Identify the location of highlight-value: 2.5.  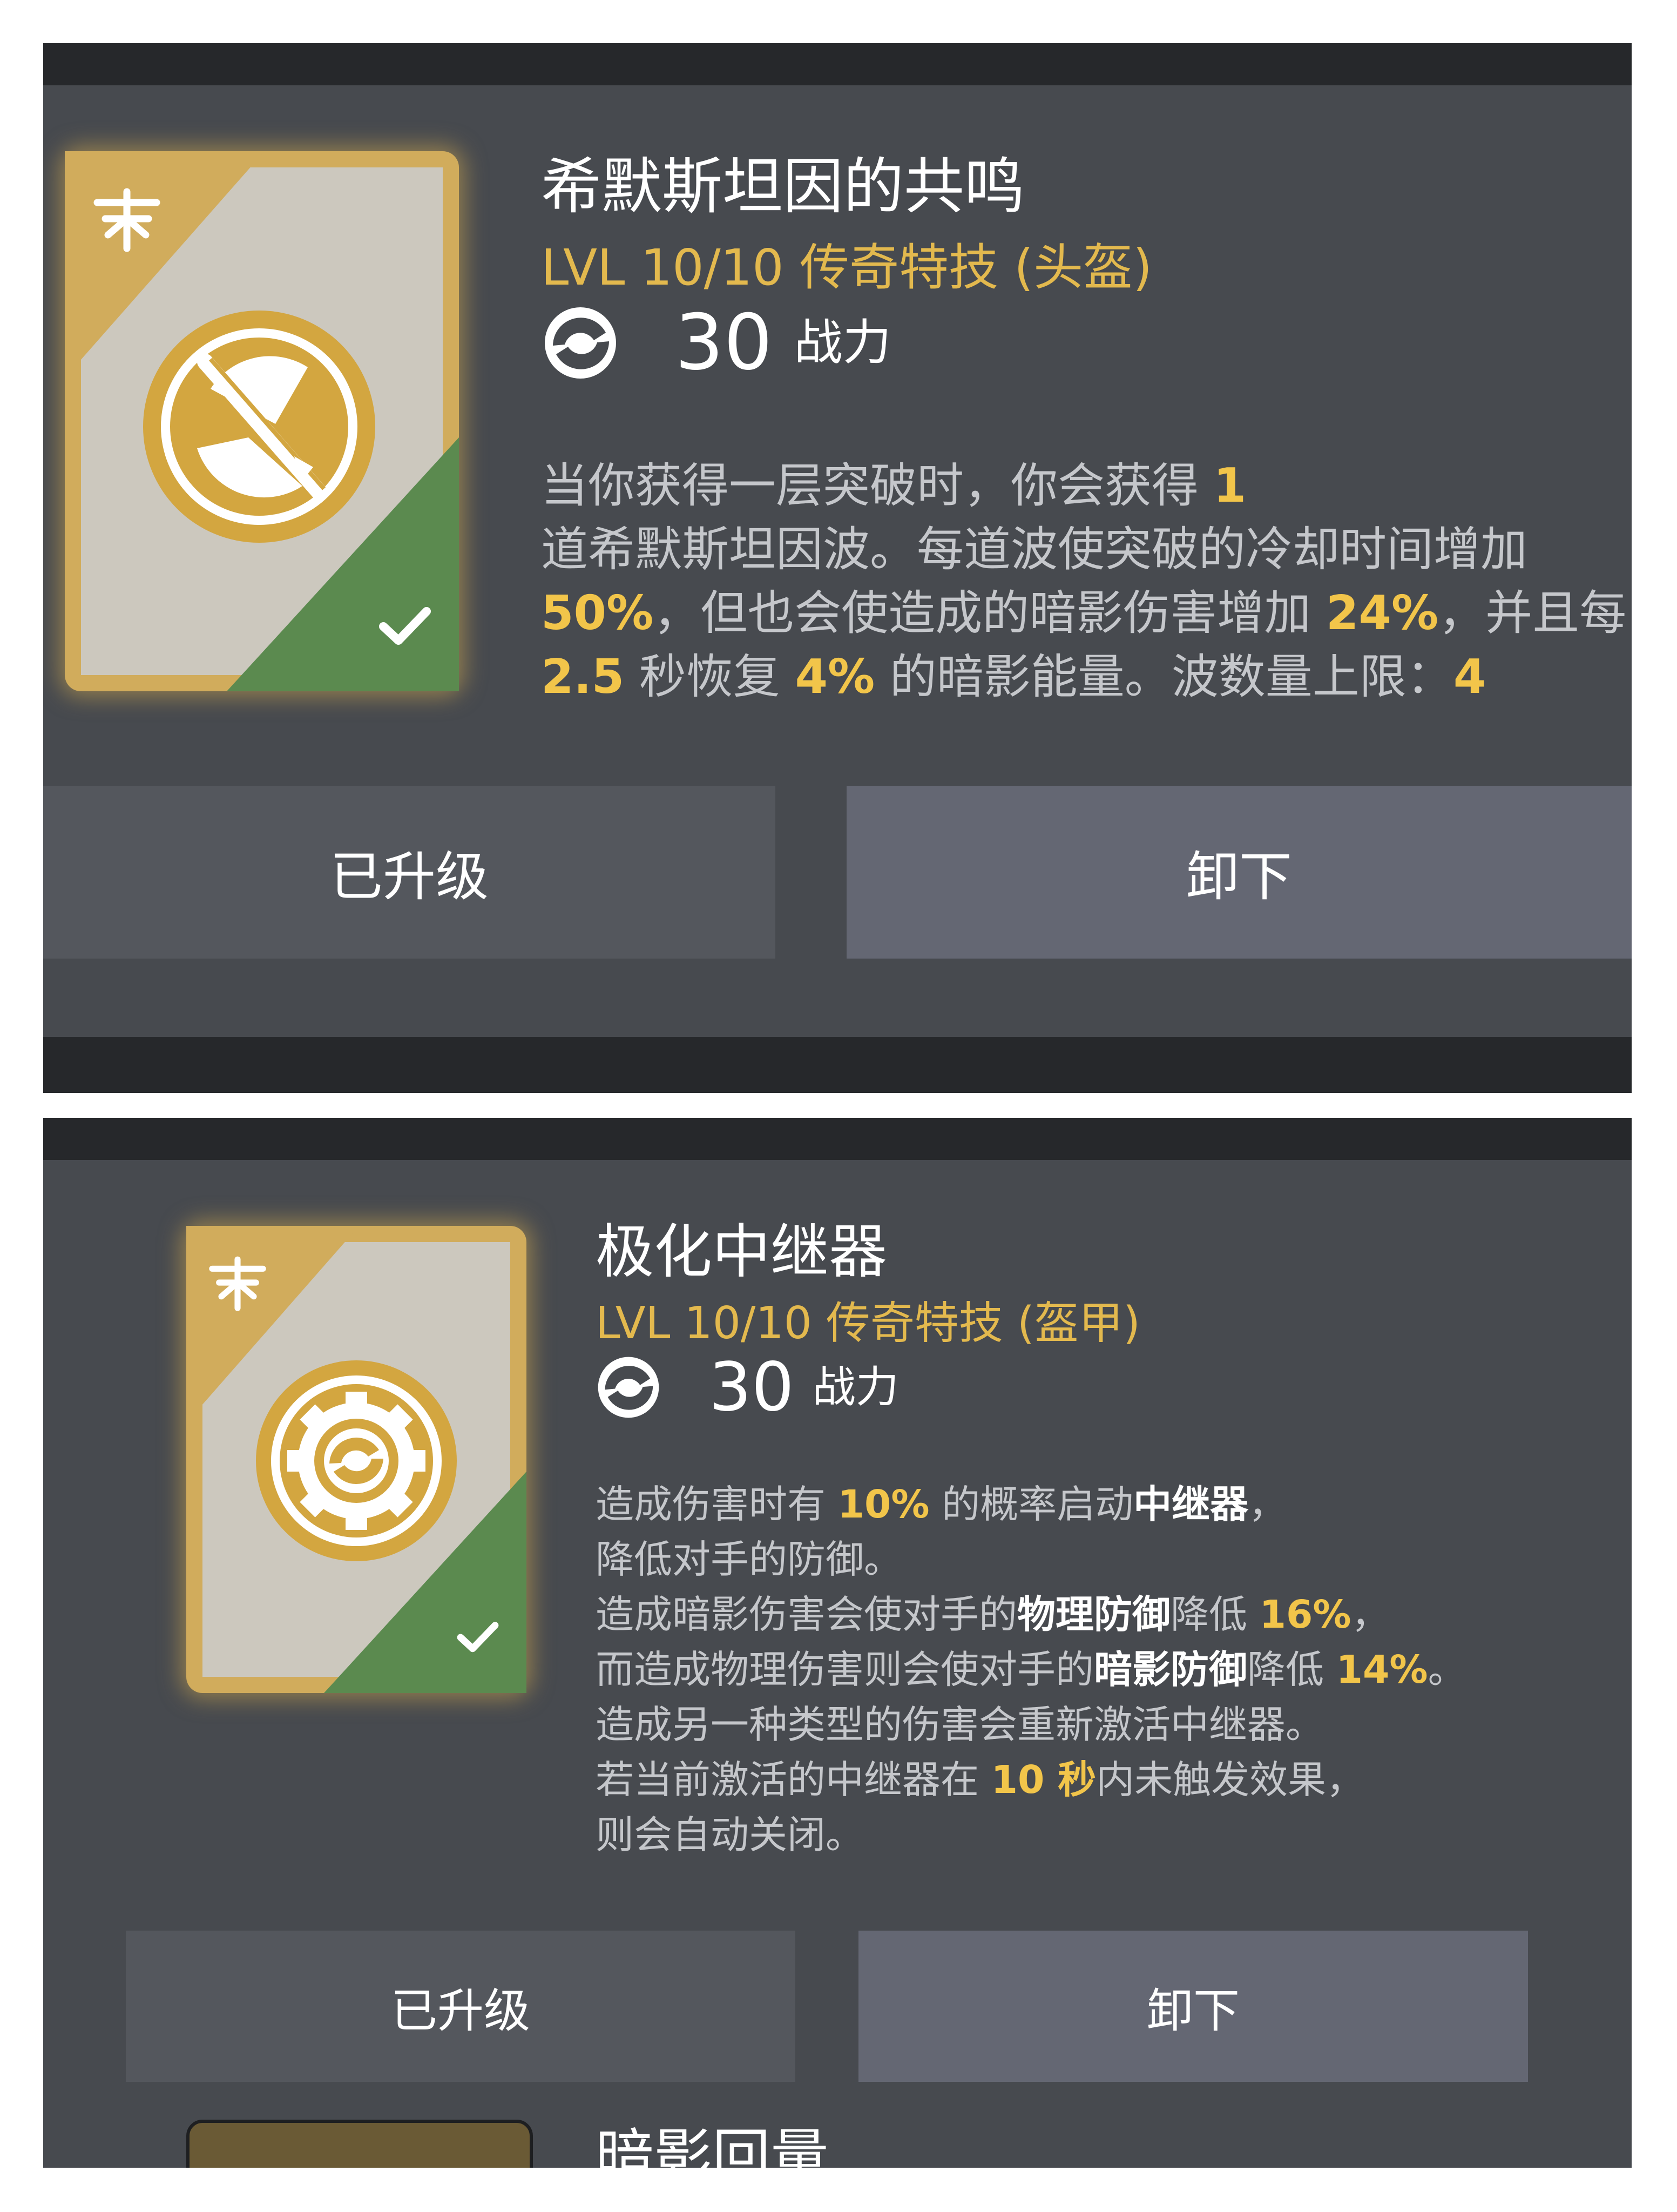
(583, 676).